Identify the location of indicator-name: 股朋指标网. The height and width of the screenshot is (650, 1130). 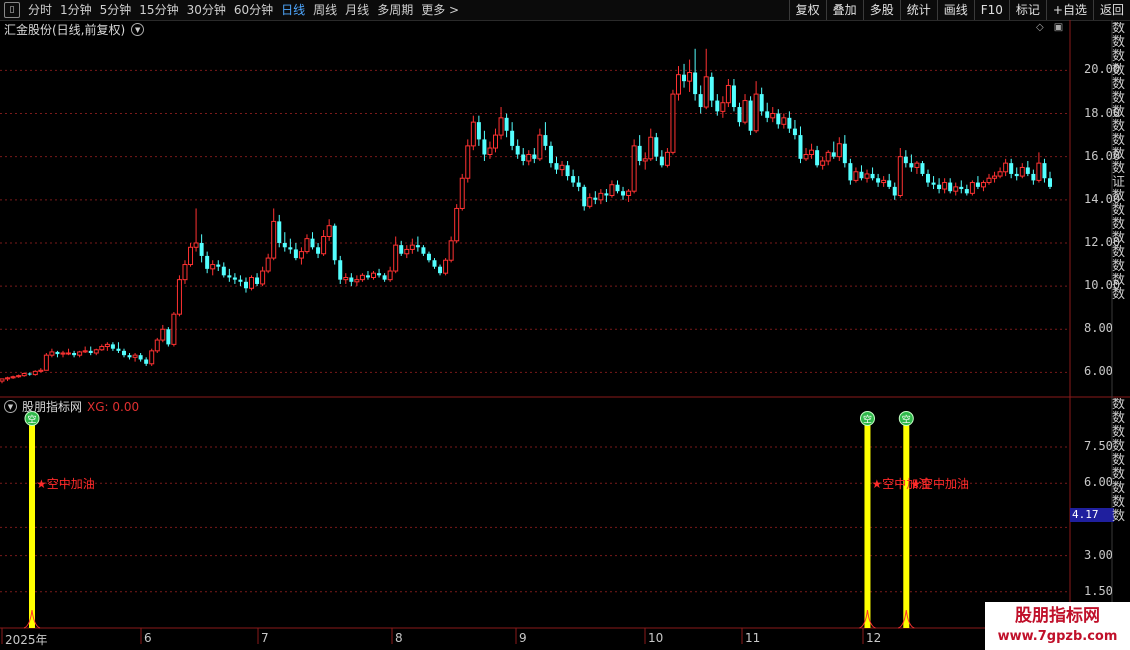
(52, 407).